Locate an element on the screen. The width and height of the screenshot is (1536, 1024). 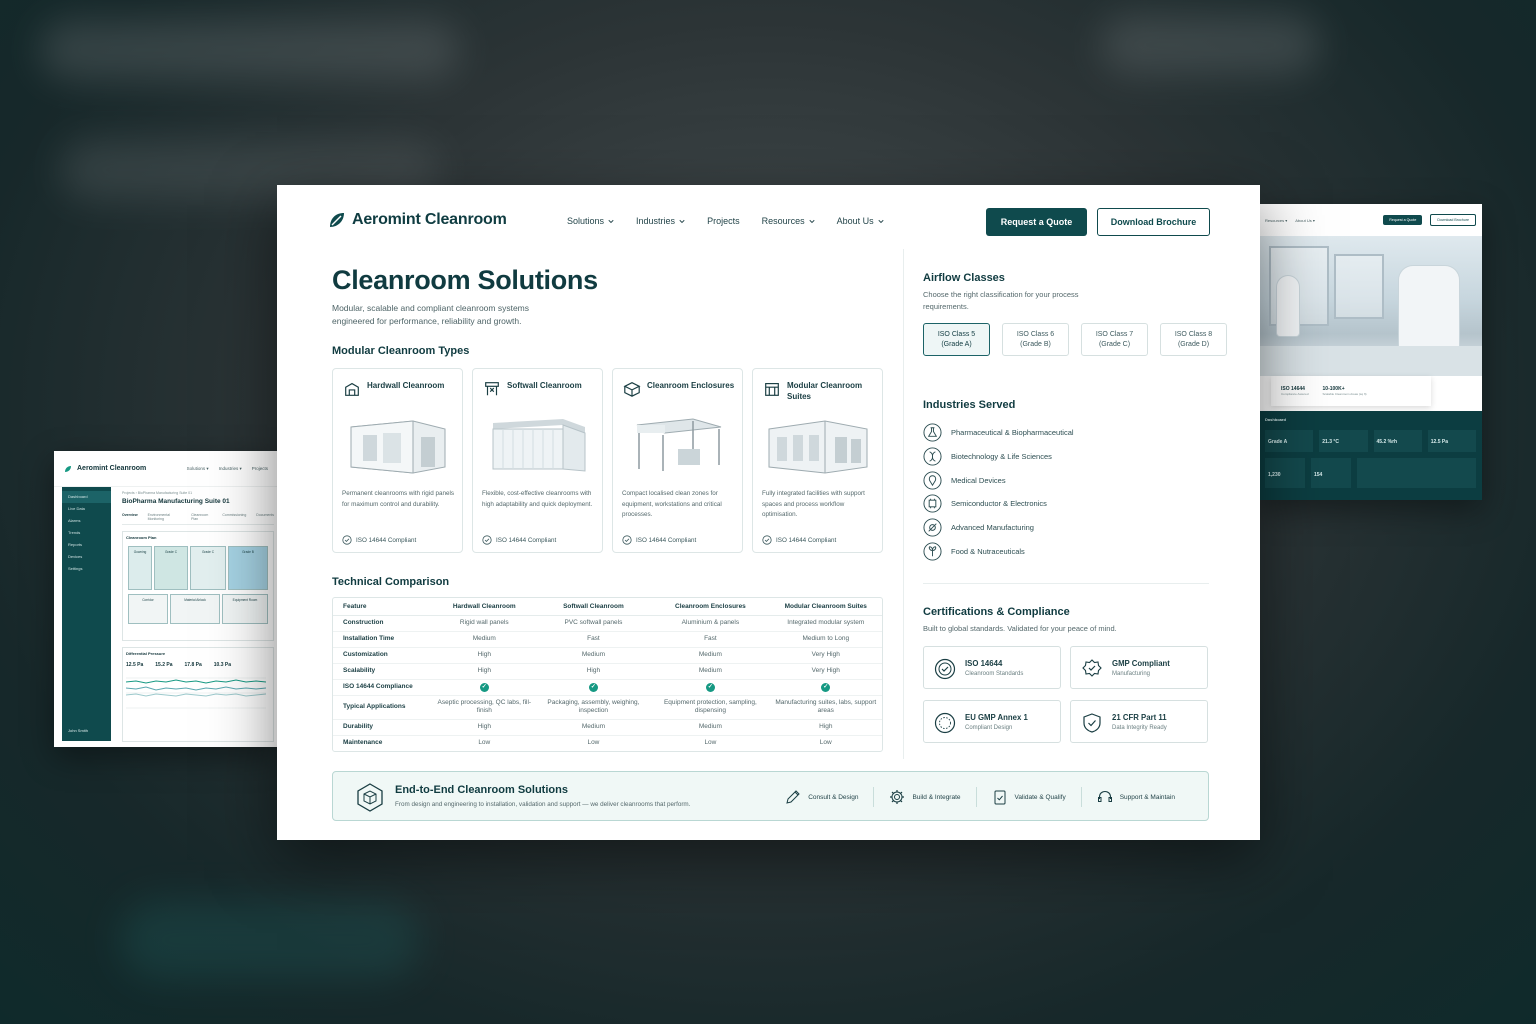
column-header: Feature is located at coordinates (383, 607).